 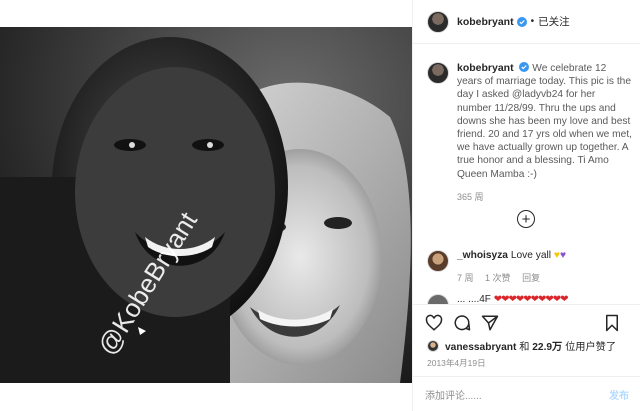 What do you see at coordinates (485, 68) in the screenshot?
I see `caption-username: kobebryant` at bounding box center [485, 68].